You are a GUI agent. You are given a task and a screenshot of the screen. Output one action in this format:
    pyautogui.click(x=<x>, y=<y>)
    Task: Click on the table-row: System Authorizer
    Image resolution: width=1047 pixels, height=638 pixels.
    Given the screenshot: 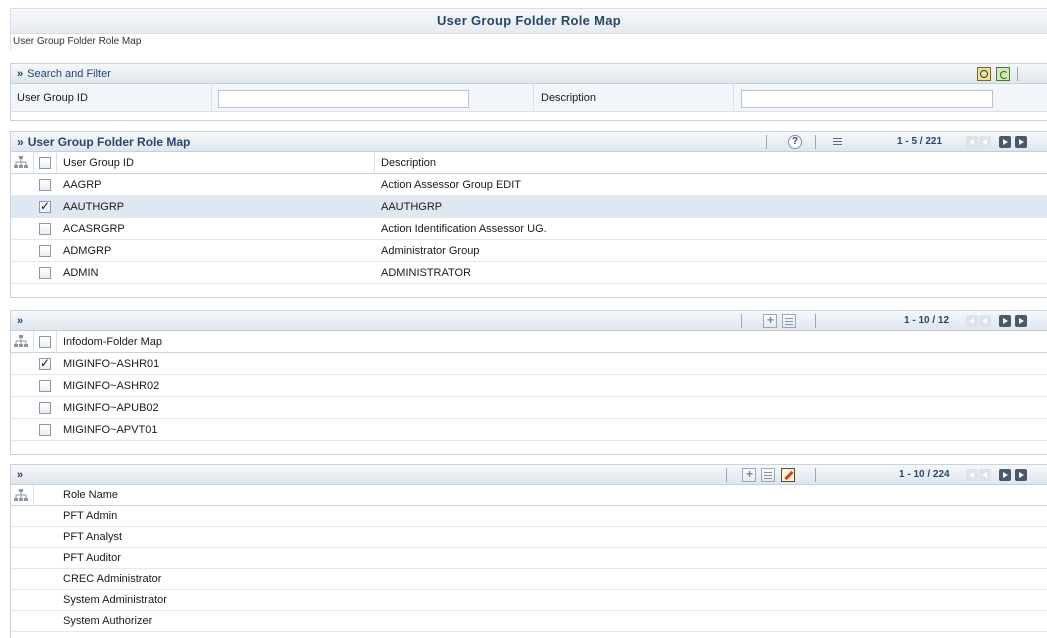 What is the action you would take?
    pyautogui.click(x=529, y=621)
    